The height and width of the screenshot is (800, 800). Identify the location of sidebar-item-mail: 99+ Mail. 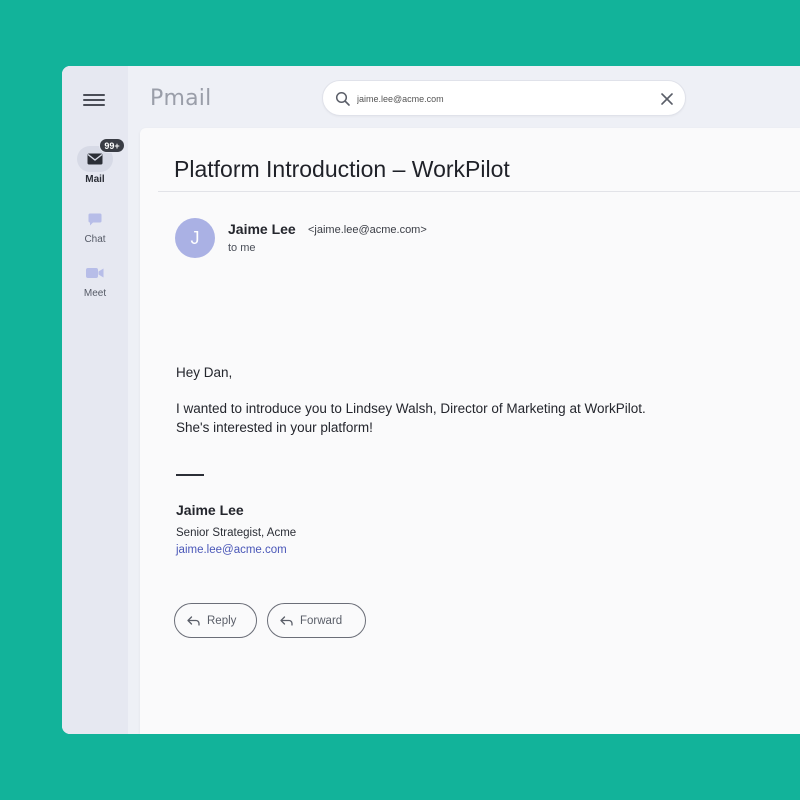
(95, 161).